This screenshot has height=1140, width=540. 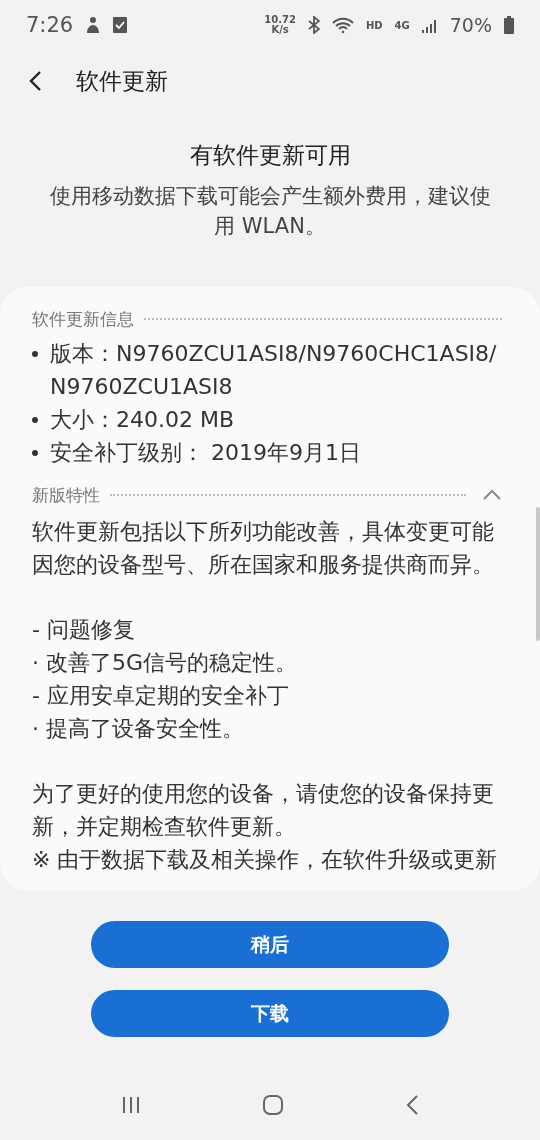 What do you see at coordinates (470, 25) in the screenshot?
I see `battery-percent: 70%` at bounding box center [470, 25].